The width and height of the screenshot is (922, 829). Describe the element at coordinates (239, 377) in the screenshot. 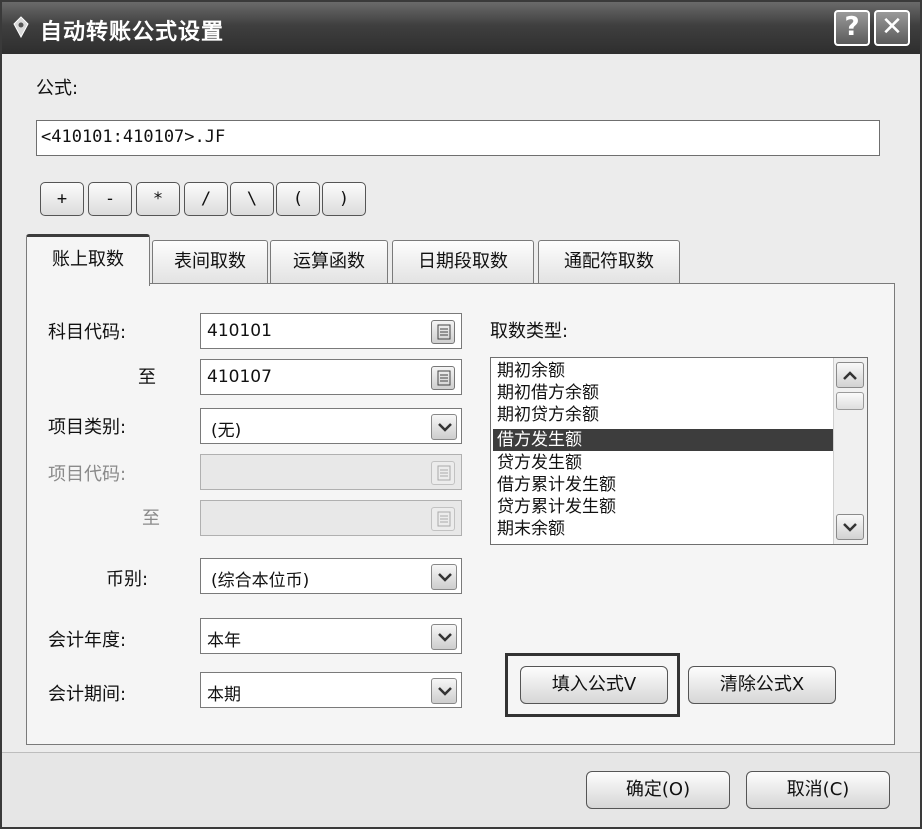

I see `account-to-value: 410107` at that location.